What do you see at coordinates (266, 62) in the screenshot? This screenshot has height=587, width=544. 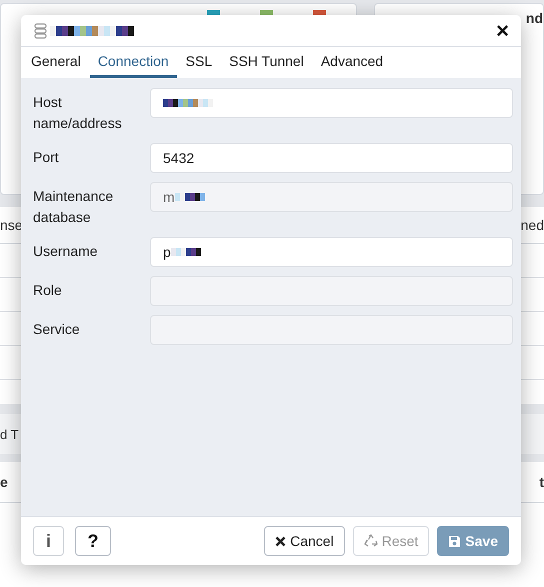 I see `tab: SSH Tunnel` at bounding box center [266, 62].